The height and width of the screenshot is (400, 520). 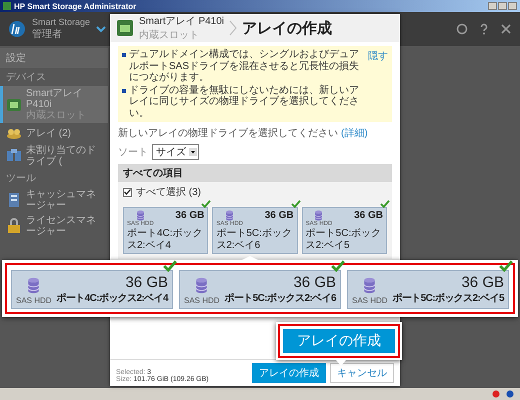 What do you see at coordinates (492, 6) in the screenshot?
I see `minimize-button` at bounding box center [492, 6].